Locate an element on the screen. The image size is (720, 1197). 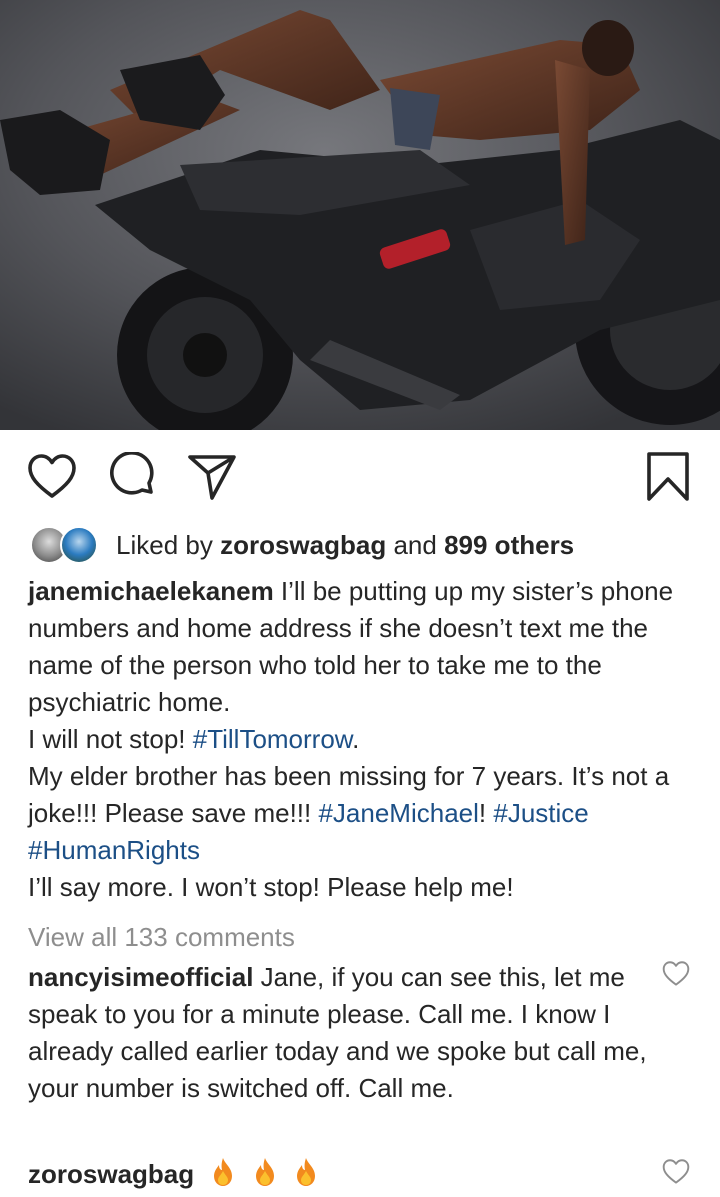
fire-emojis is located at coordinates (259, 1177).